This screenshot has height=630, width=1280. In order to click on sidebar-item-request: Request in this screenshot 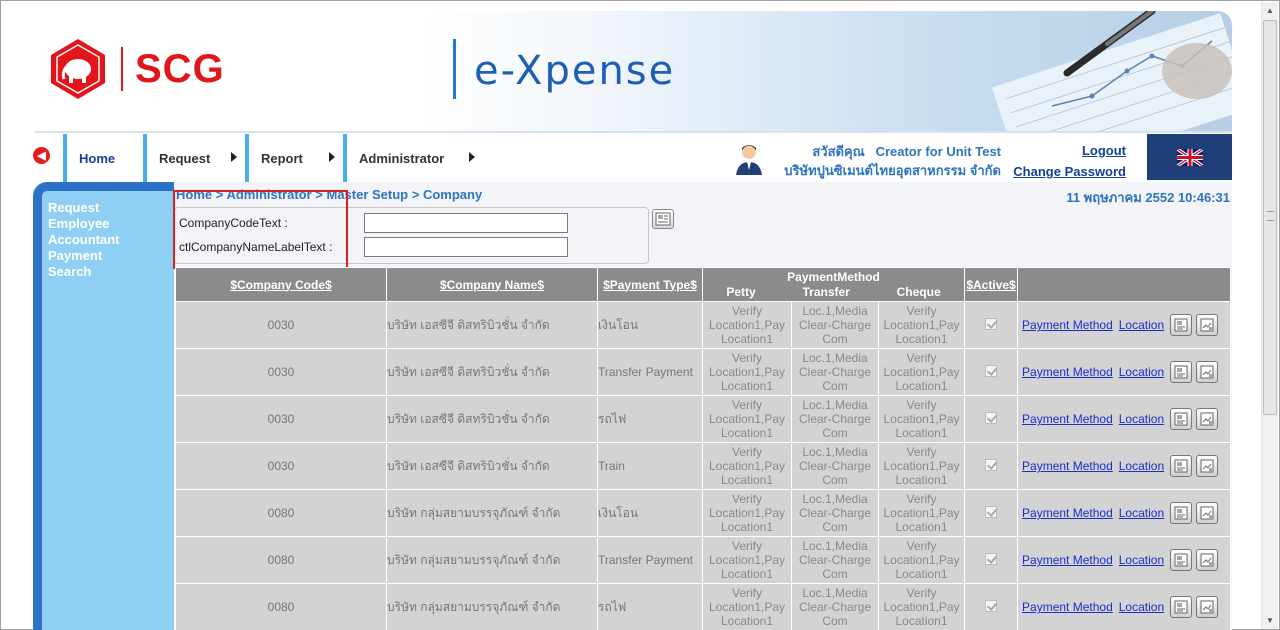, I will do `click(111, 208)`.